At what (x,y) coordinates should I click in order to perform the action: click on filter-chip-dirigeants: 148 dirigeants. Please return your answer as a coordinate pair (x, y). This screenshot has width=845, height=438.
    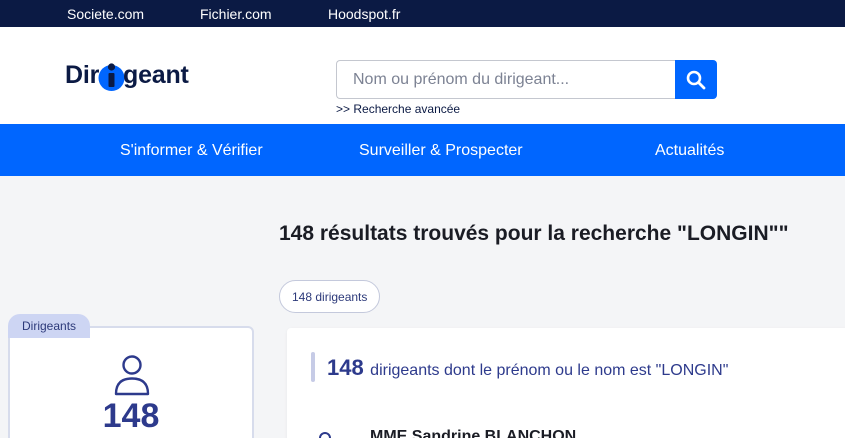
    Looking at the image, I should click on (330, 296).